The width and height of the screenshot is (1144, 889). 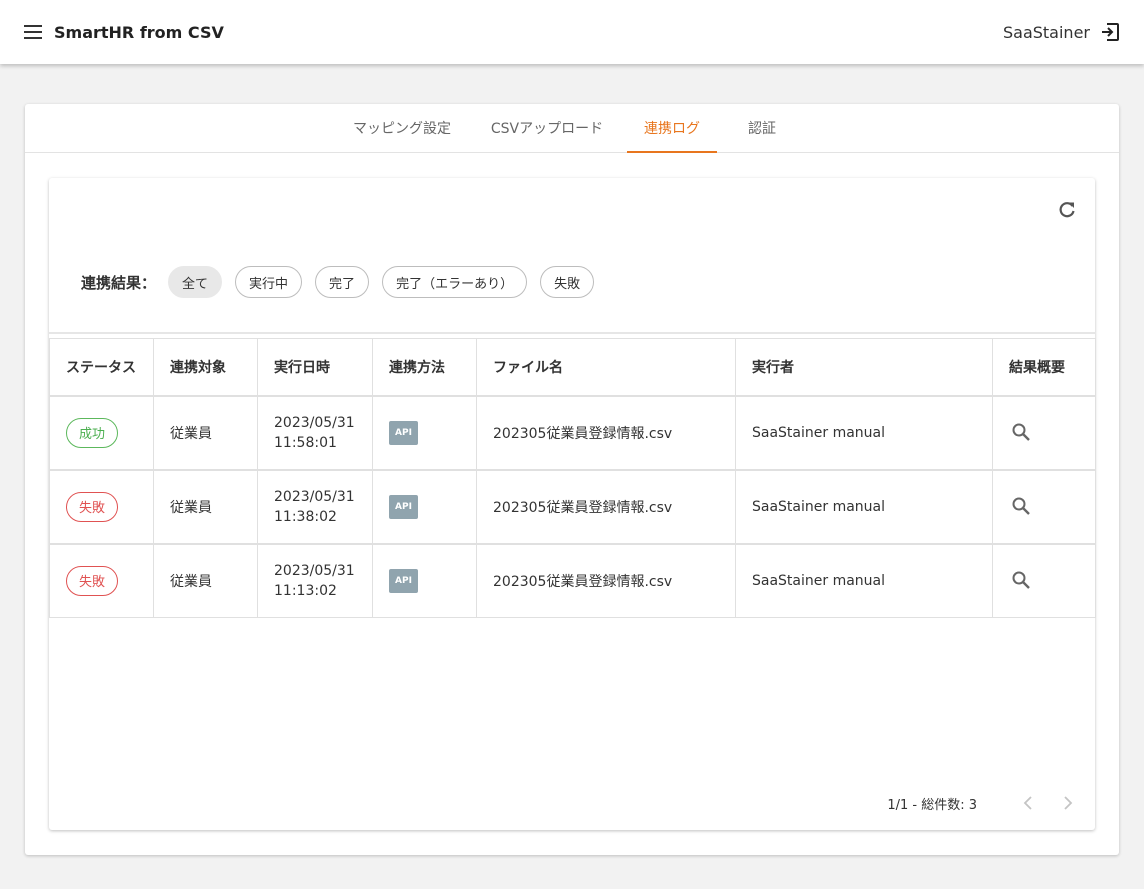 What do you see at coordinates (1046, 32) in the screenshot?
I see `user-name: SaaStainer` at bounding box center [1046, 32].